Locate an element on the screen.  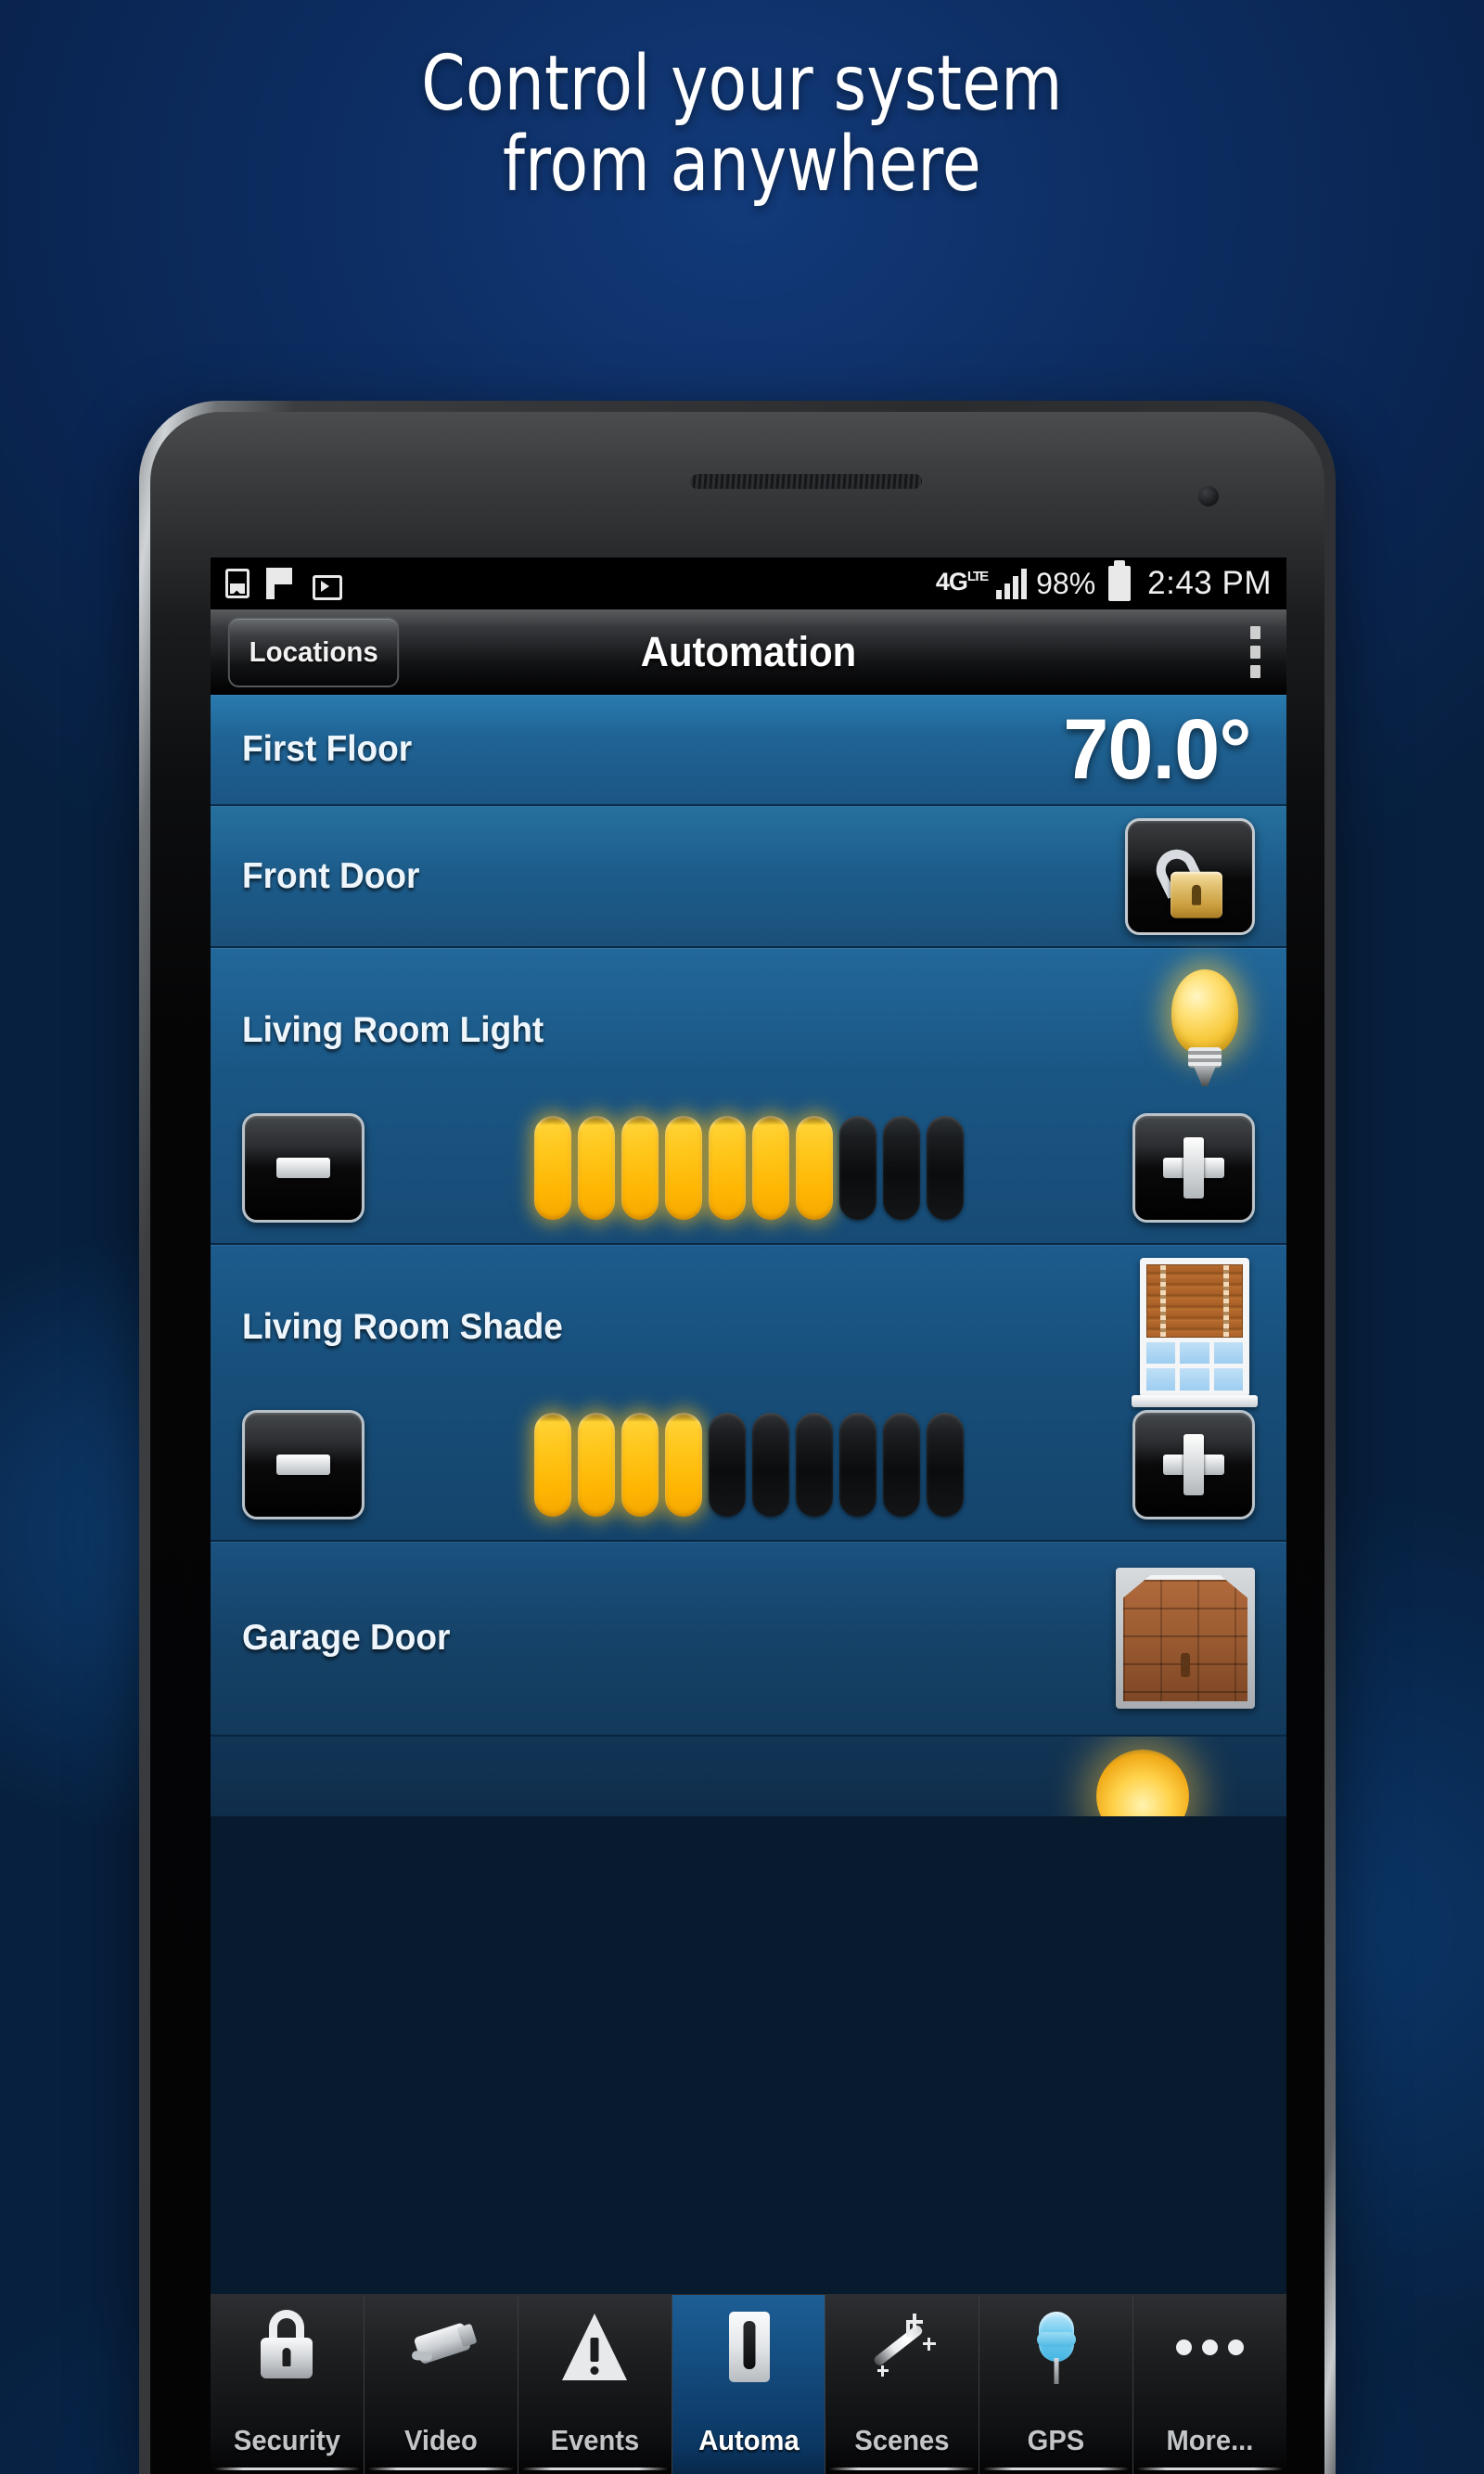
warning-triangle-icon is located at coordinates (594, 2347).